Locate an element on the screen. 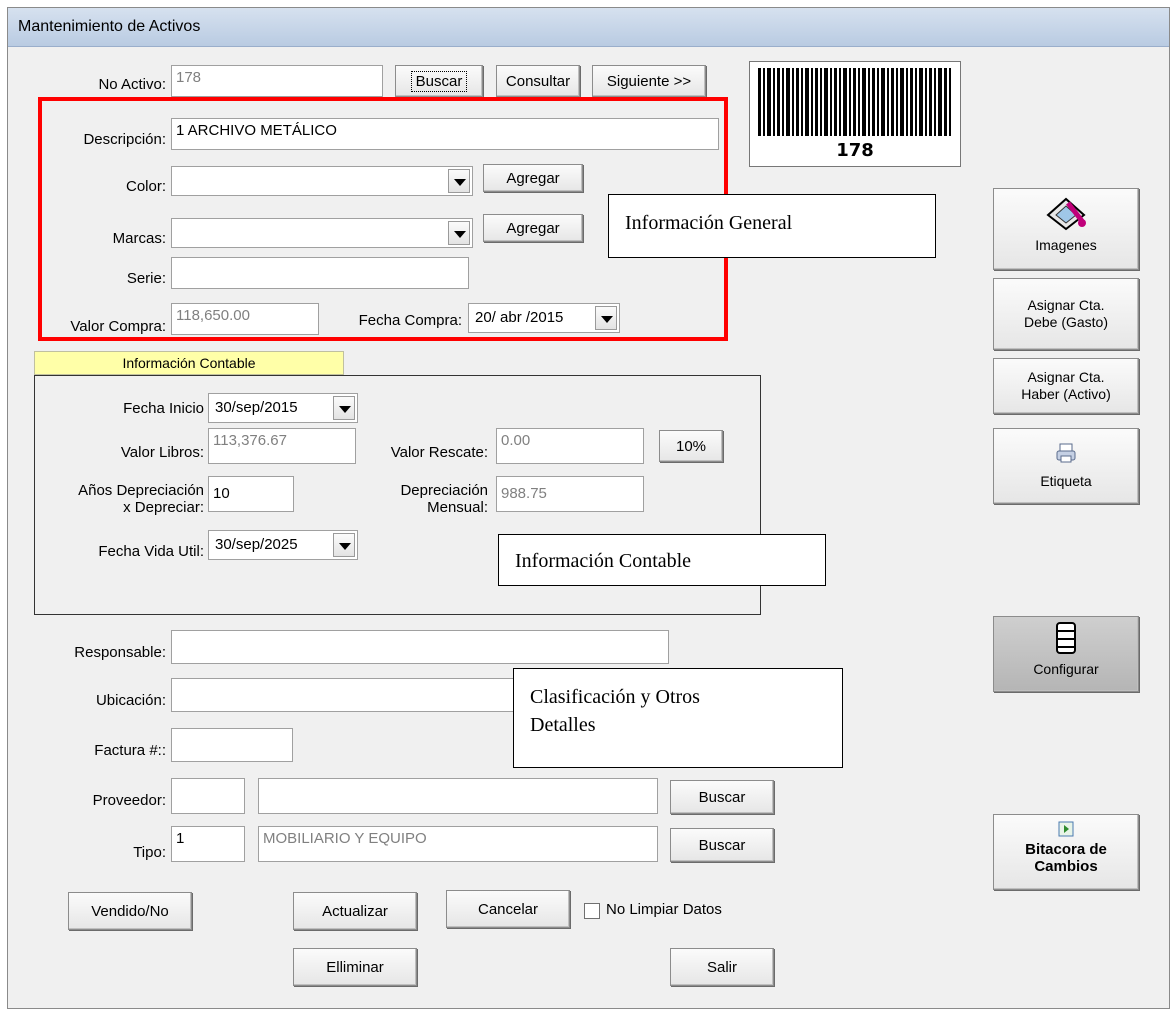 This screenshot has height=1013, width=1173. callout-clasificacion-line2: Detalles is located at coordinates (563, 725).